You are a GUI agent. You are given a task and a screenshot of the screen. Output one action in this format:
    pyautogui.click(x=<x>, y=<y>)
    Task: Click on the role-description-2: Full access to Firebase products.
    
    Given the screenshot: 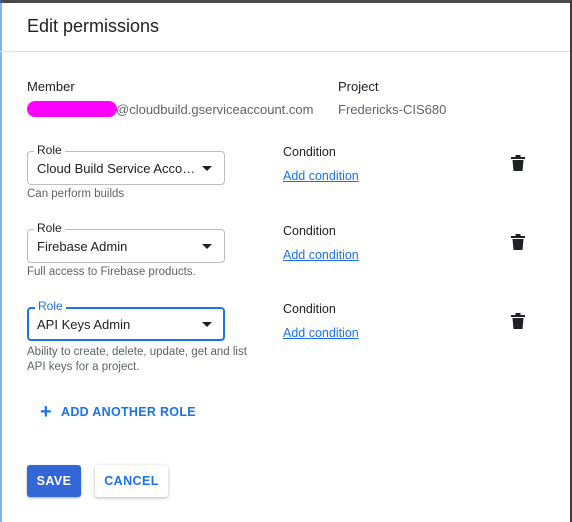 What is the action you would take?
    pyautogui.click(x=111, y=272)
    